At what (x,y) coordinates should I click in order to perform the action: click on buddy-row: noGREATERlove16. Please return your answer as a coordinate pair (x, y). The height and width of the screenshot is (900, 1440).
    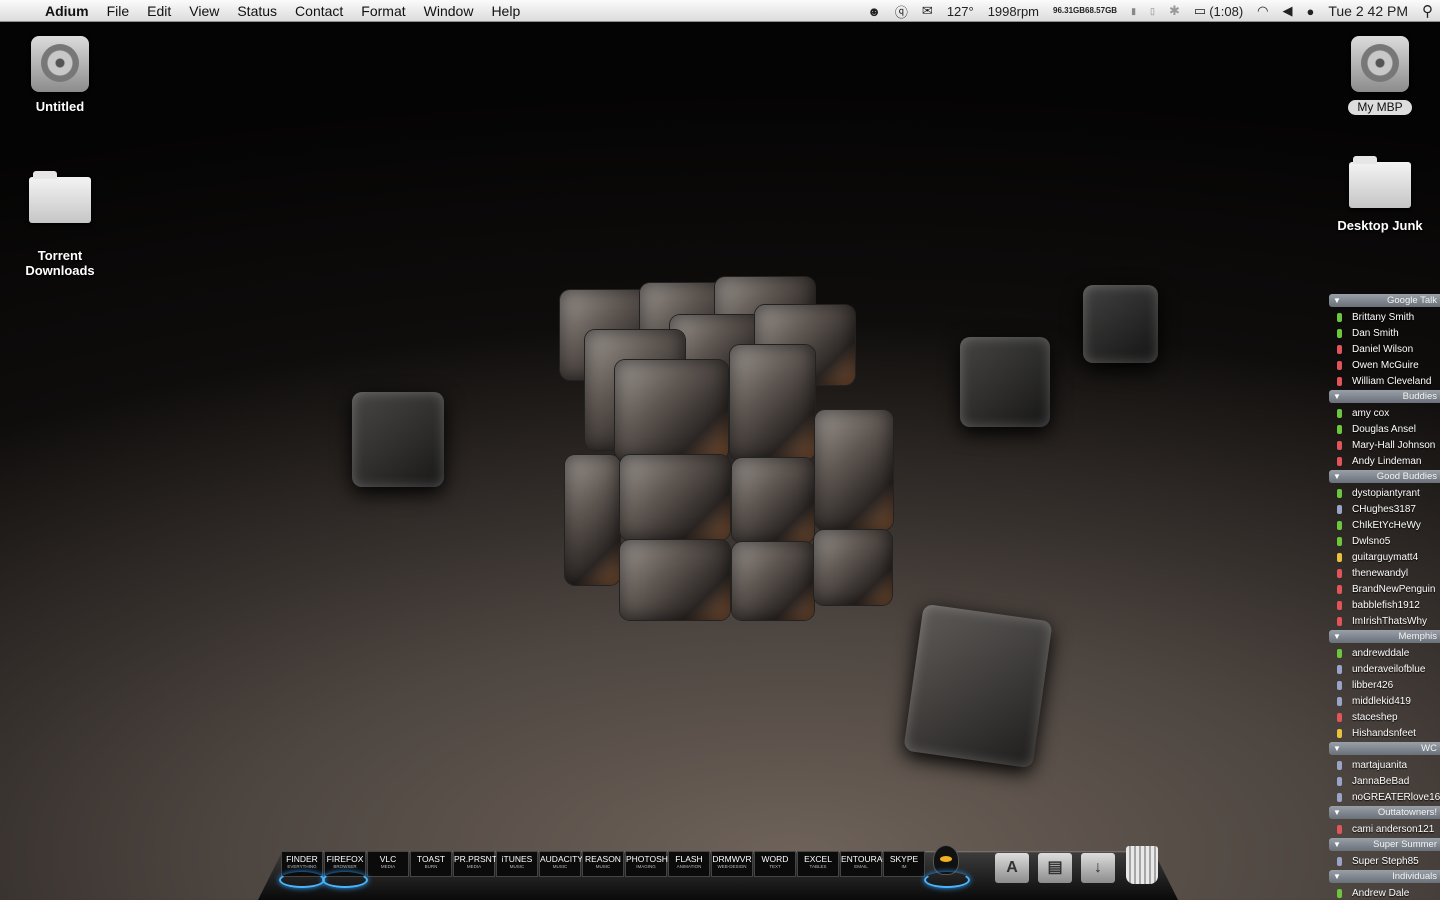
    Looking at the image, I should click on (1384, 797).